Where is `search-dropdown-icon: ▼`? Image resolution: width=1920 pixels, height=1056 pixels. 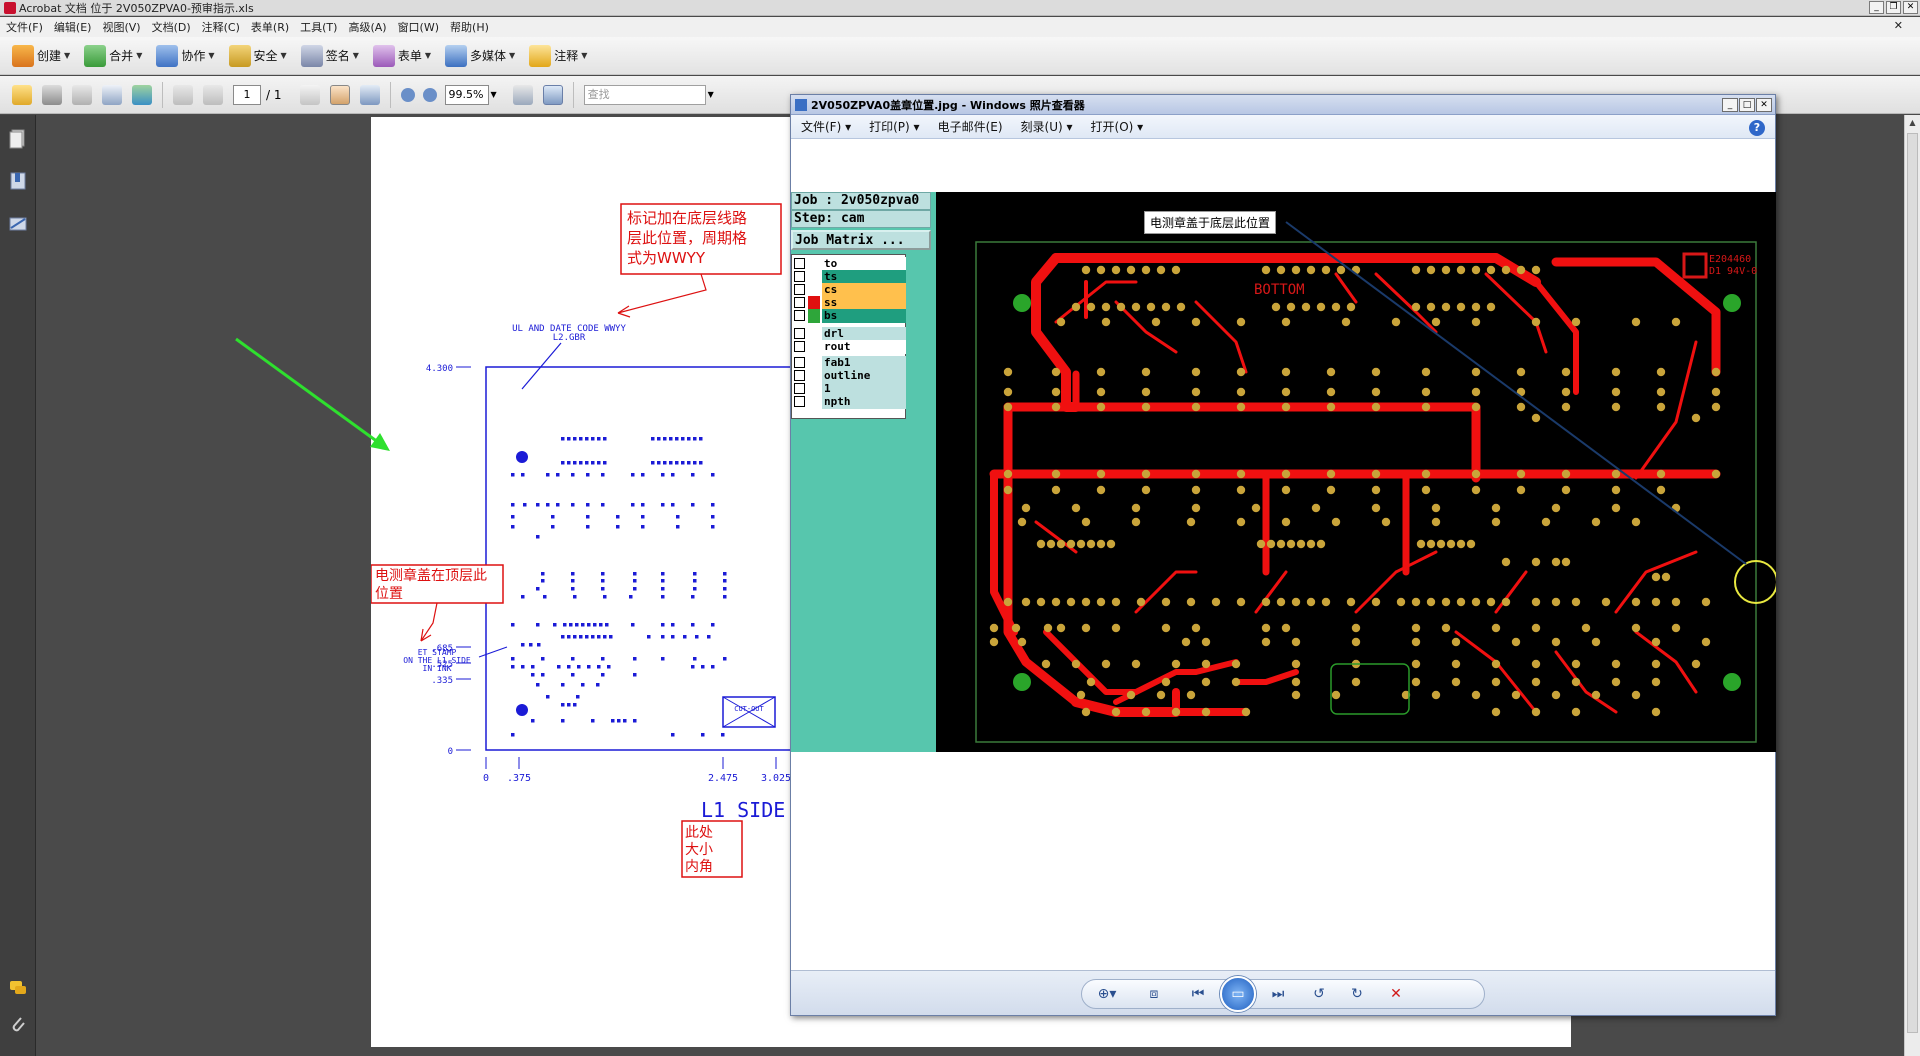
search-dropdown-icon: ▼ is located at coordinates (711, 94).